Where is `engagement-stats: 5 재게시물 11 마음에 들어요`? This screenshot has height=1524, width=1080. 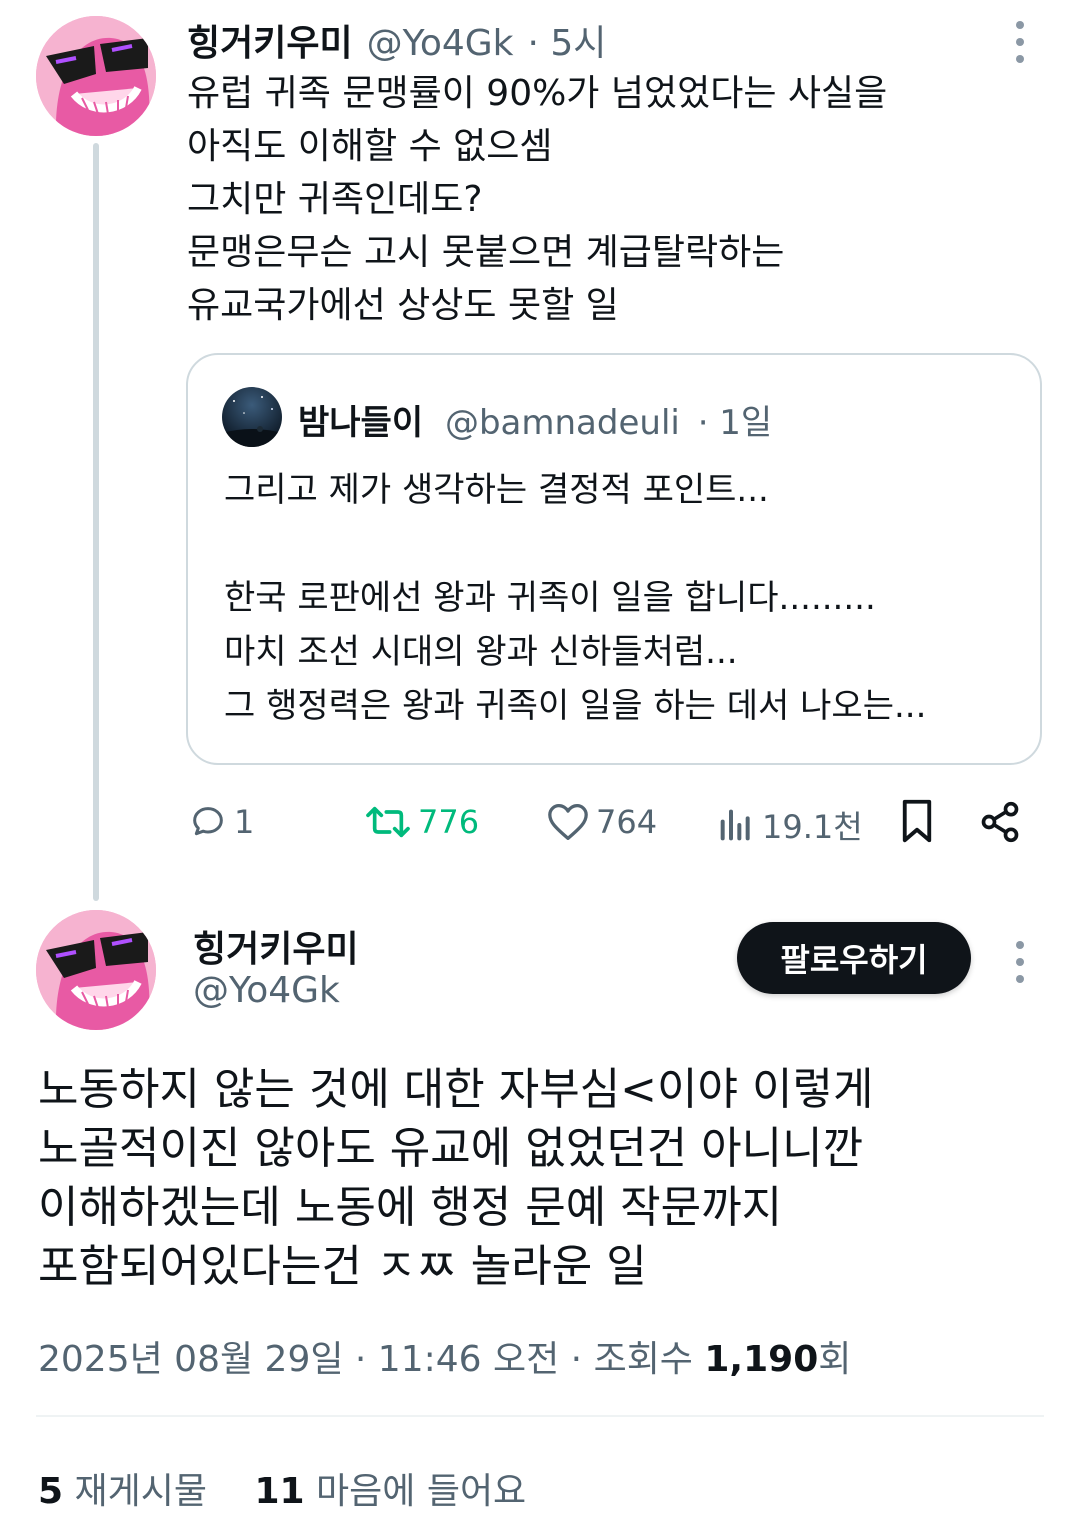
engagement-stats: 5 재게시물 11 마음에 들어요 is located at coordinates (282, 1488).